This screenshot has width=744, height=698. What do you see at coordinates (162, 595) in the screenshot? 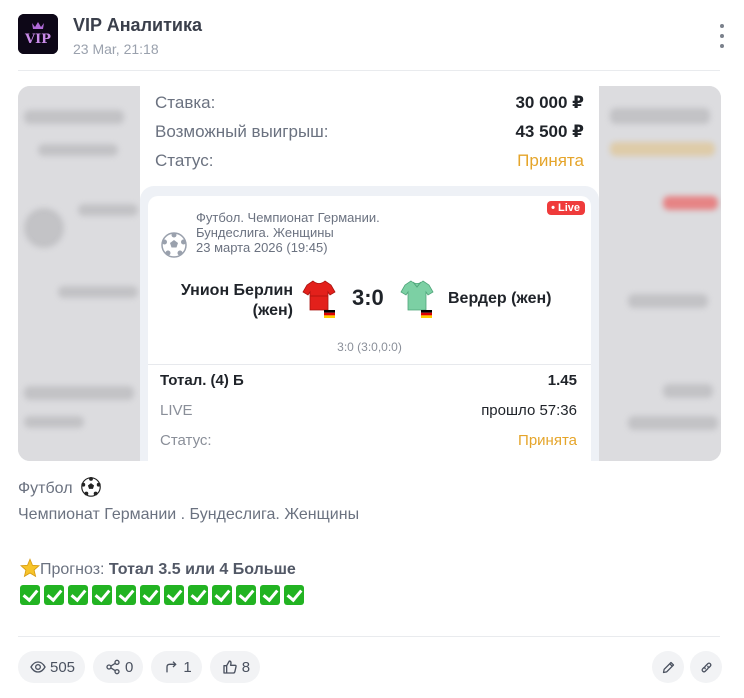
I see `success-checks` at bounding box center [162, 595].